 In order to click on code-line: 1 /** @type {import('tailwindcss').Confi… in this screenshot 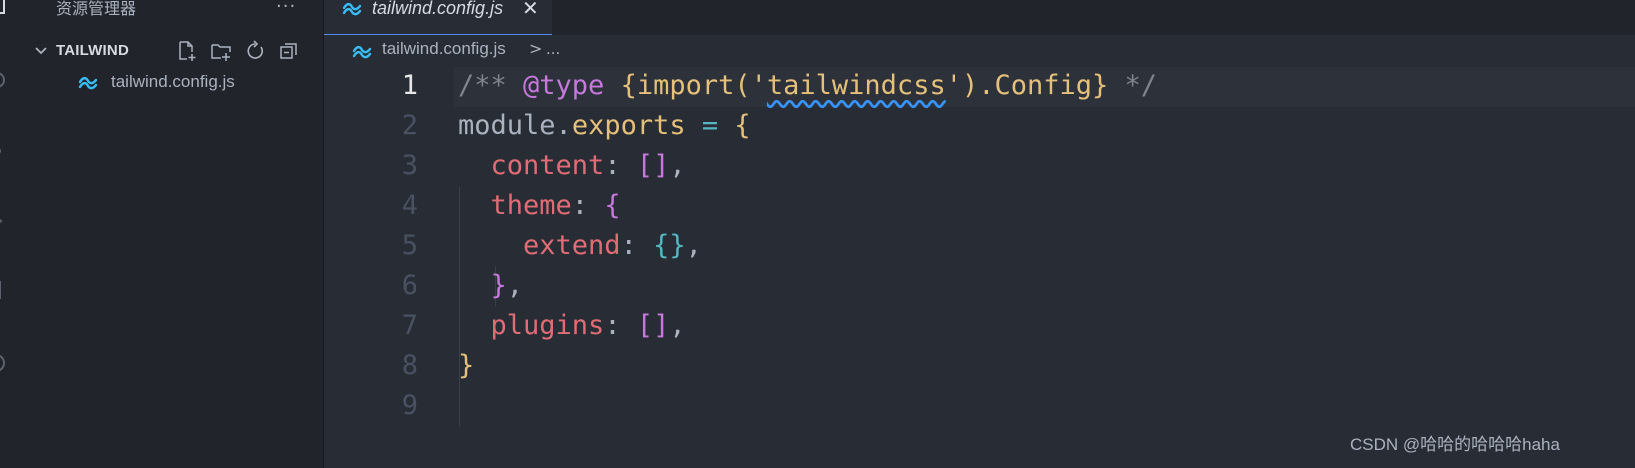, I will do `click(979, 86)`.